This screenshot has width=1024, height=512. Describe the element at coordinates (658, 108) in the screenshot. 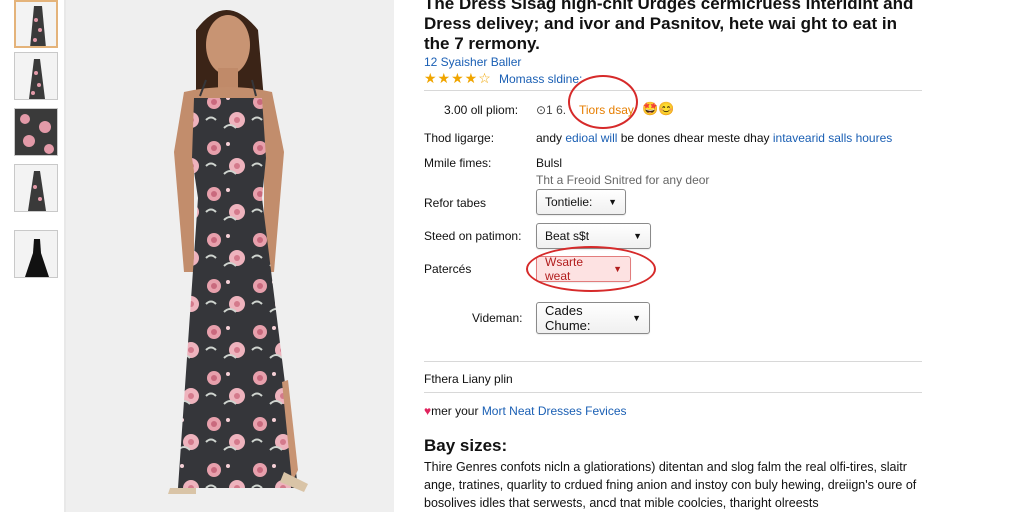

I see `emoji-icon: 🤩😊` at that location.